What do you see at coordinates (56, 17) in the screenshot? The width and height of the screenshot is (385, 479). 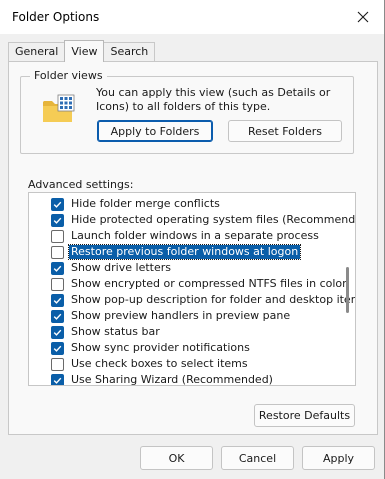 I see `window-title: Folder Options` at bounding box center [56, 17].